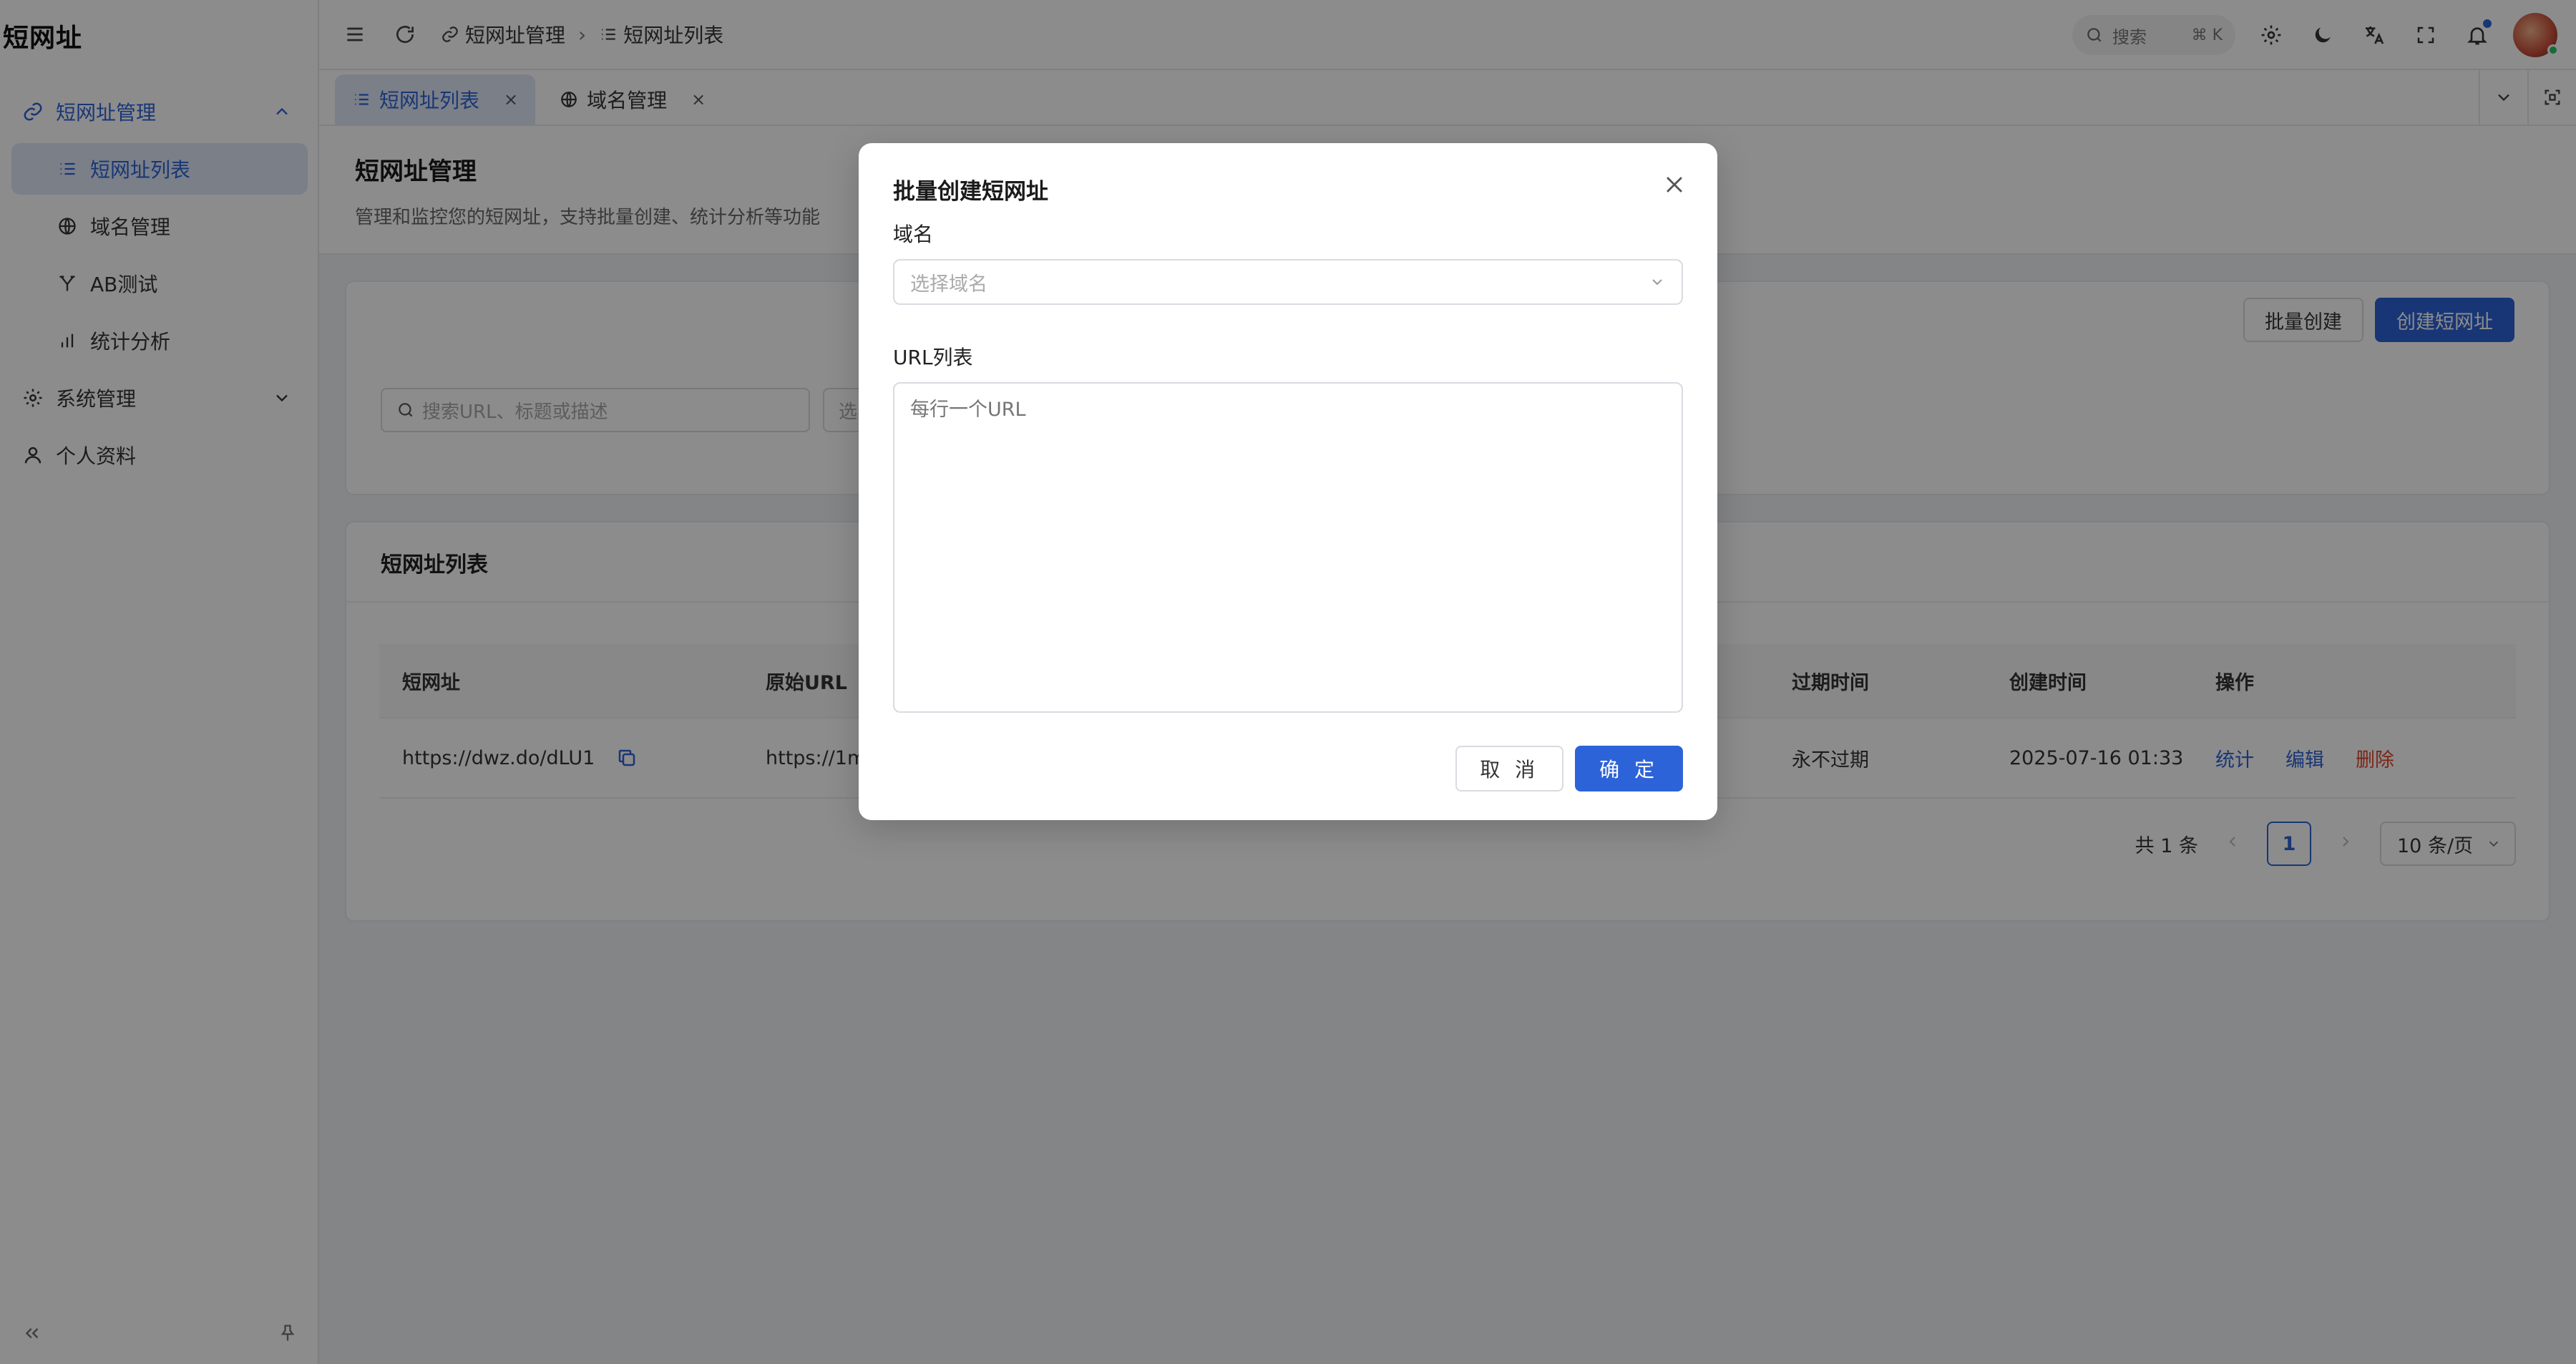 The image size is (2576, 1364). What do you see at coordinates (1674, 184) in the screenshot?
I see `close-icon` at bounding box center [1674, 184].